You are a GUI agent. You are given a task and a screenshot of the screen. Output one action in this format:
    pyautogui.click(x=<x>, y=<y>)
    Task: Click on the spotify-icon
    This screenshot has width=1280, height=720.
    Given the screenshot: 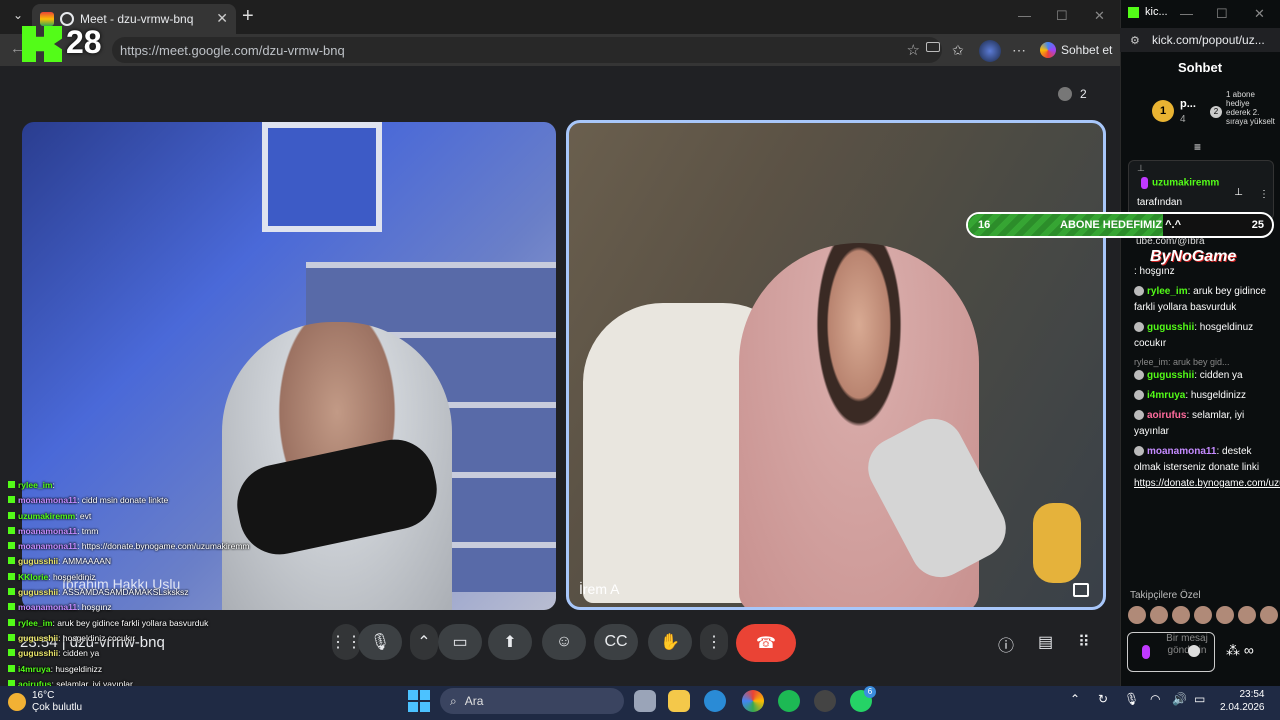 What is the action you would take?
    pyautogui.click(x=789, y=701)
    